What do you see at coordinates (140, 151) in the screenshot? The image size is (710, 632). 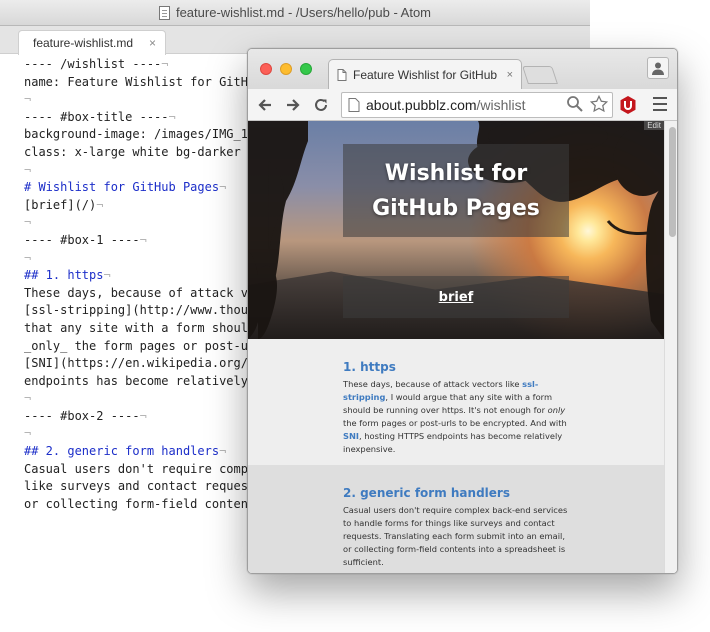 I see `code-line-text: class: x-large white bg-darker c` at bounding box center [140, 151].